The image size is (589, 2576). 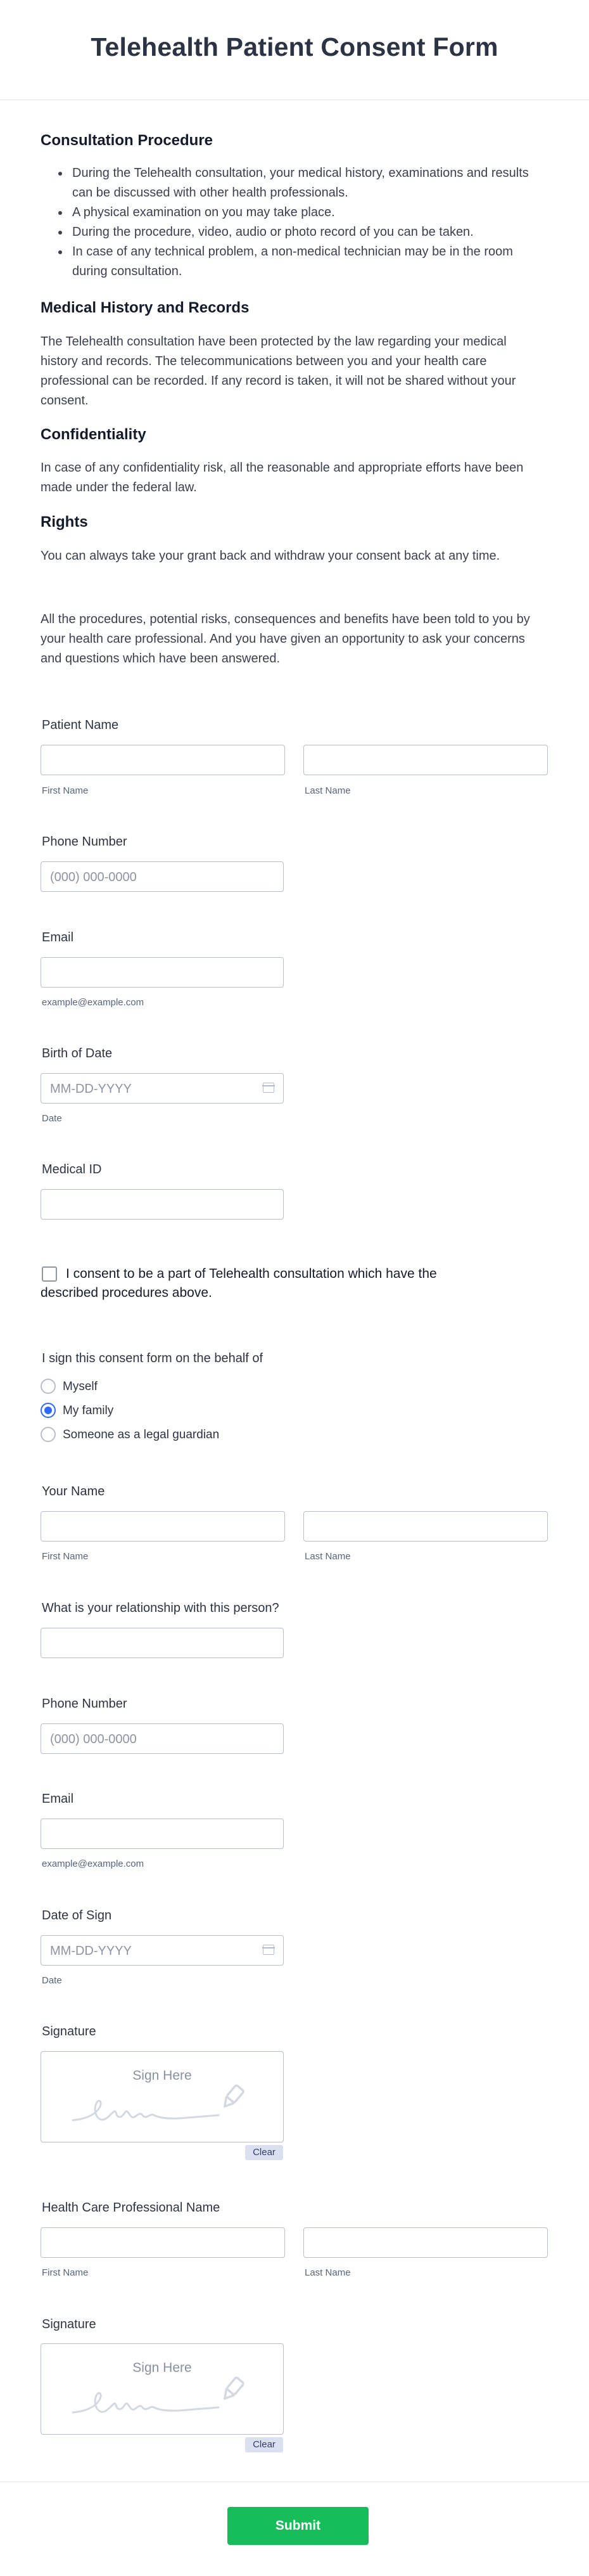 I want to click on phone-placeholder: (000) 000-0000, so click(x=93, y=877).